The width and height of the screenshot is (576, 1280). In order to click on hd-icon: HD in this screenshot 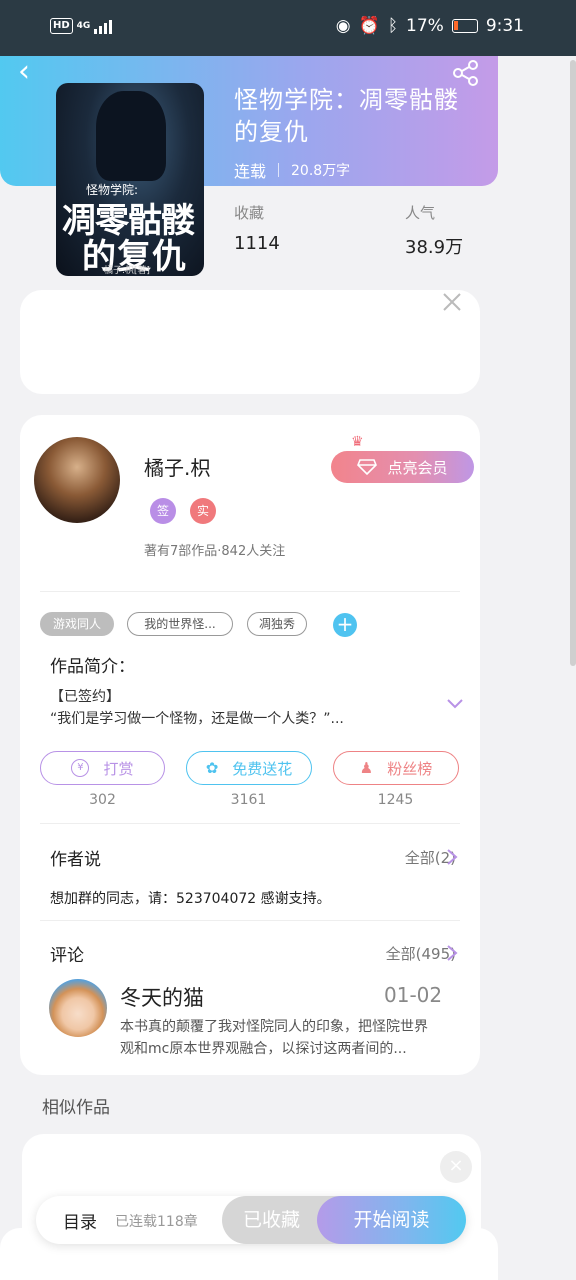, I will do `click(61, 26)`.